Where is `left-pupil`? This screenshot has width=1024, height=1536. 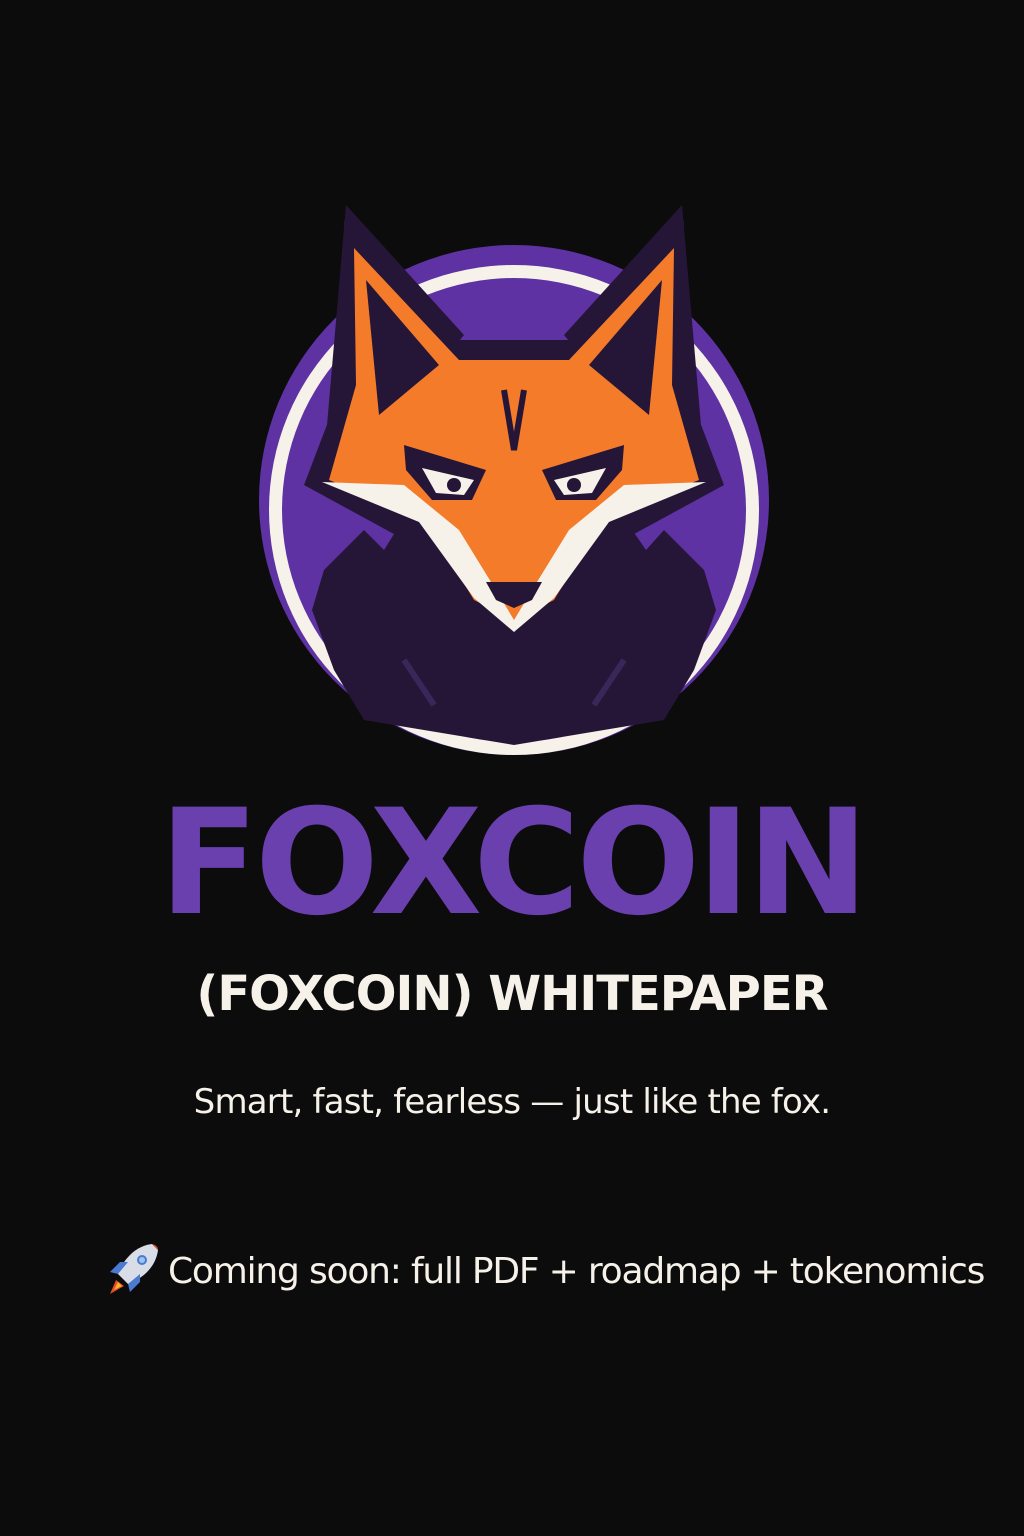 left-pupil is located at coordinates (454, 485).